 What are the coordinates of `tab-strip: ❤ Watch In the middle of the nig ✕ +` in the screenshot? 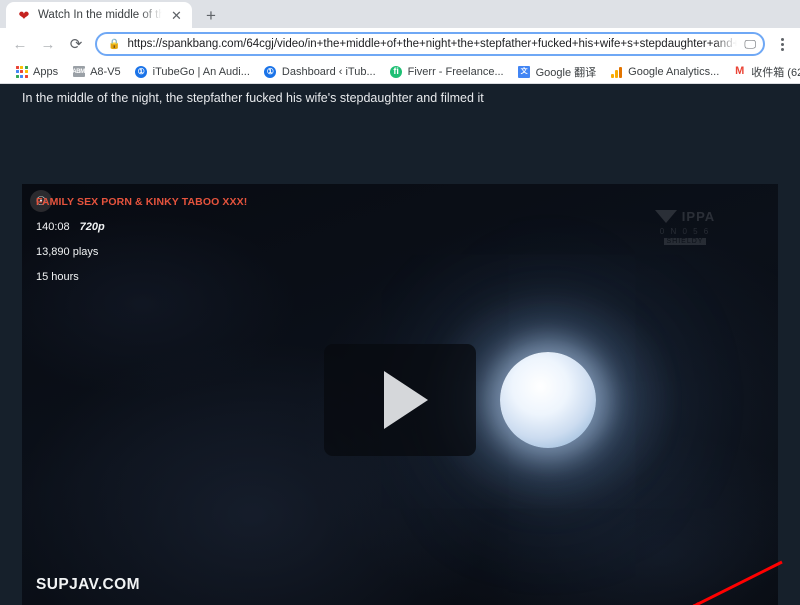 It's located at (400, 14).